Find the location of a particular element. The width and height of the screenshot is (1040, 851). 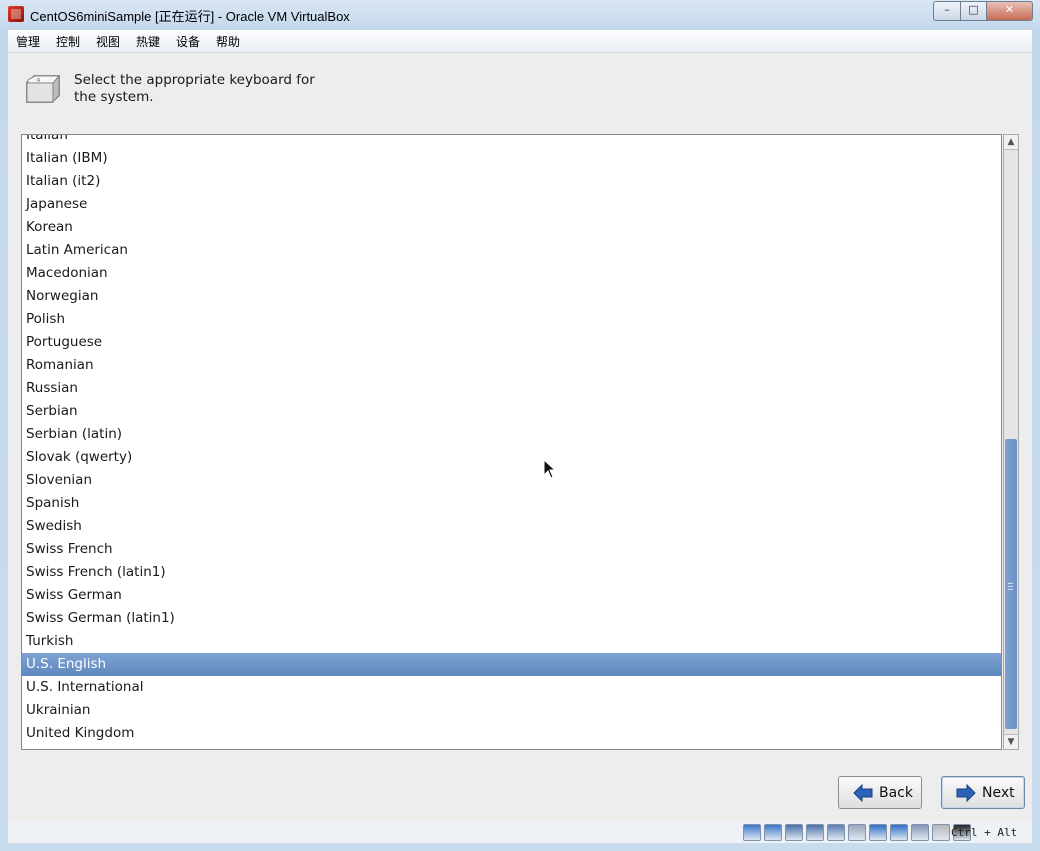

back-arrow-icon is located at coordinates (863, 792).